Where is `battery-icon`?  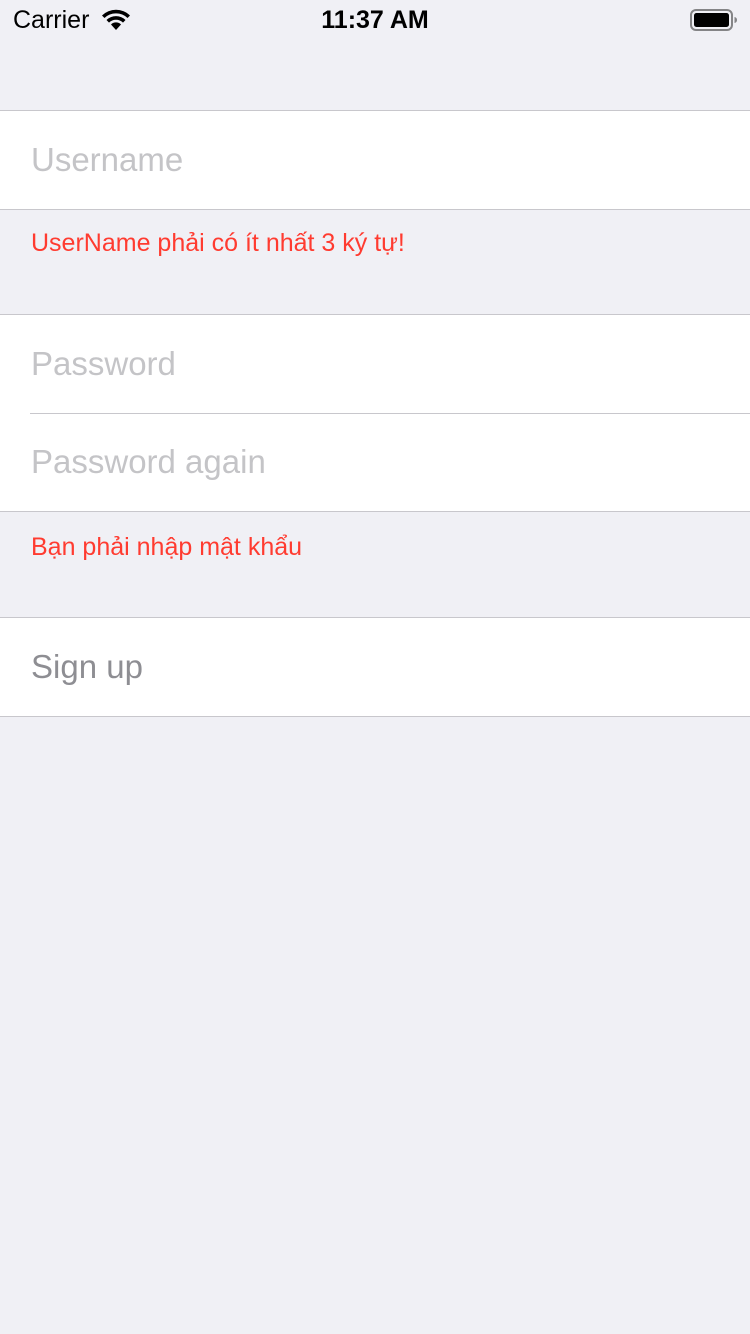
battery-icon is located at coordinates (713, 20).